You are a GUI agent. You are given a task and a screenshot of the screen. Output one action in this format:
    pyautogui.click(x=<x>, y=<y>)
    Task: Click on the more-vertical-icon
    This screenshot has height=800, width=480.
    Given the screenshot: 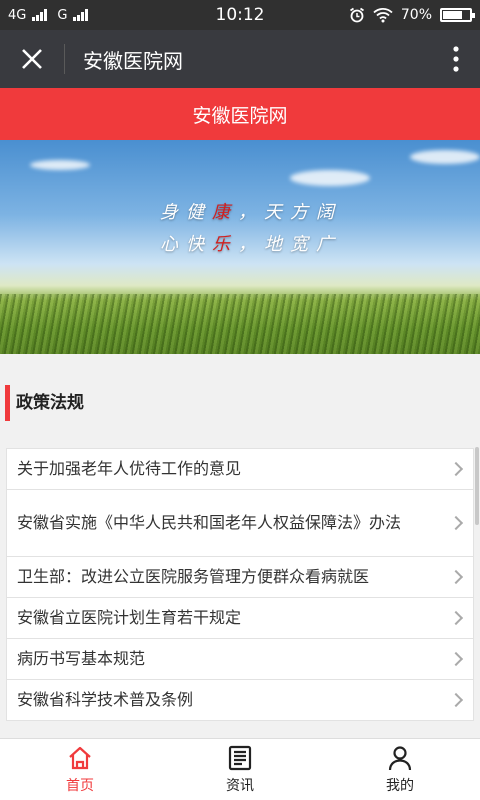 What is the action you would take?
    pyautogui.click(x=456, y=59)
    